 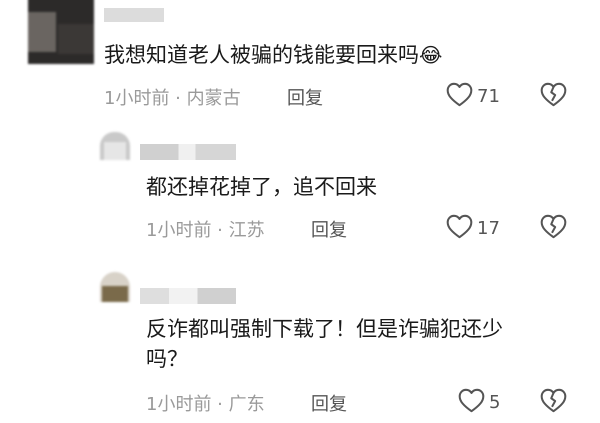 I want to click on comment-text: 都还掉花掉了，追不回来, so click(x=261, y=187).